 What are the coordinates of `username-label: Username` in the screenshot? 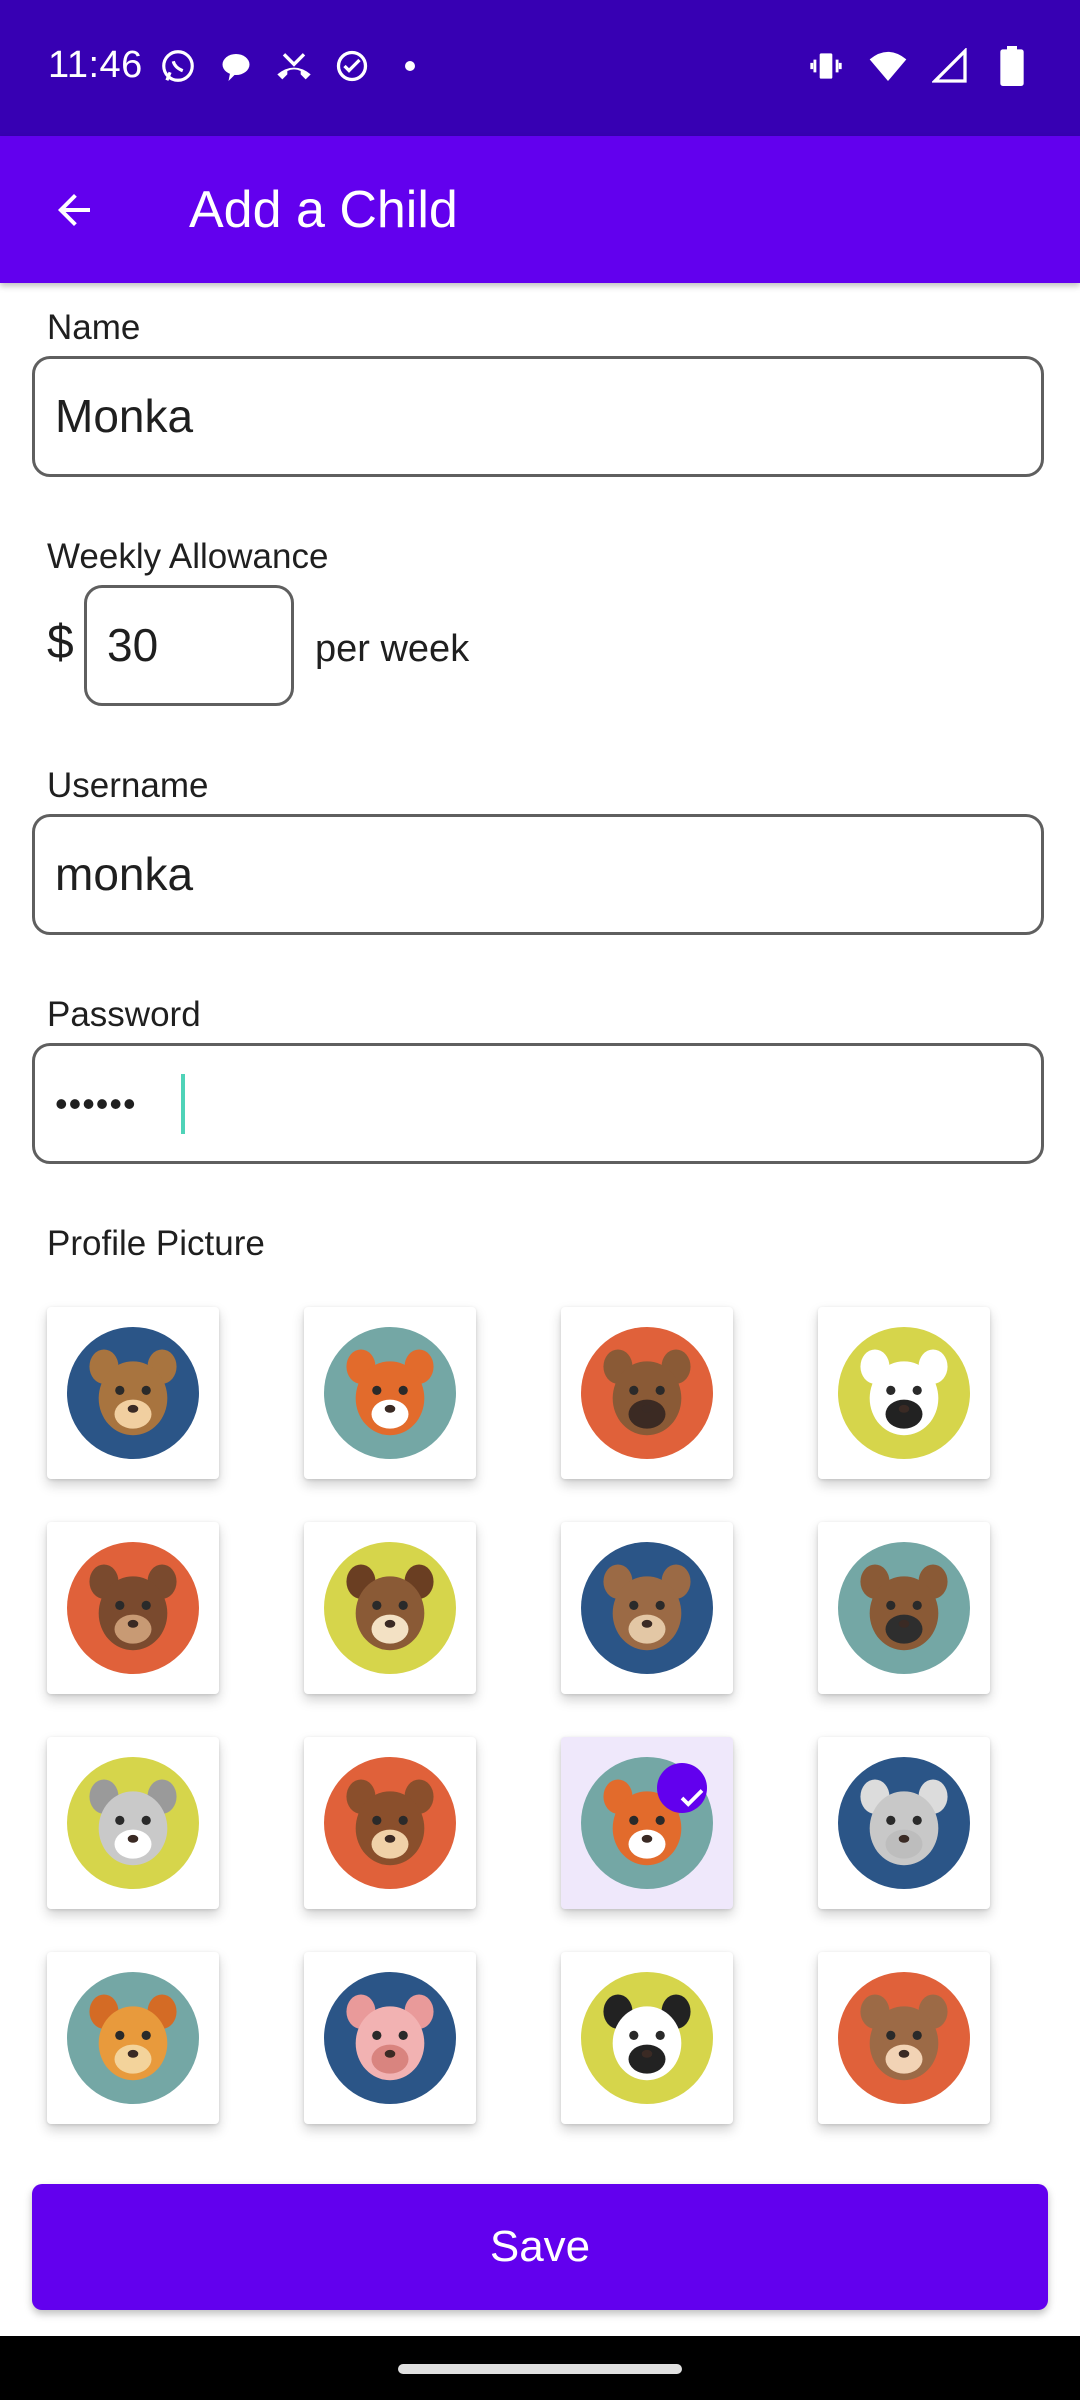 It's located at (128, 785).